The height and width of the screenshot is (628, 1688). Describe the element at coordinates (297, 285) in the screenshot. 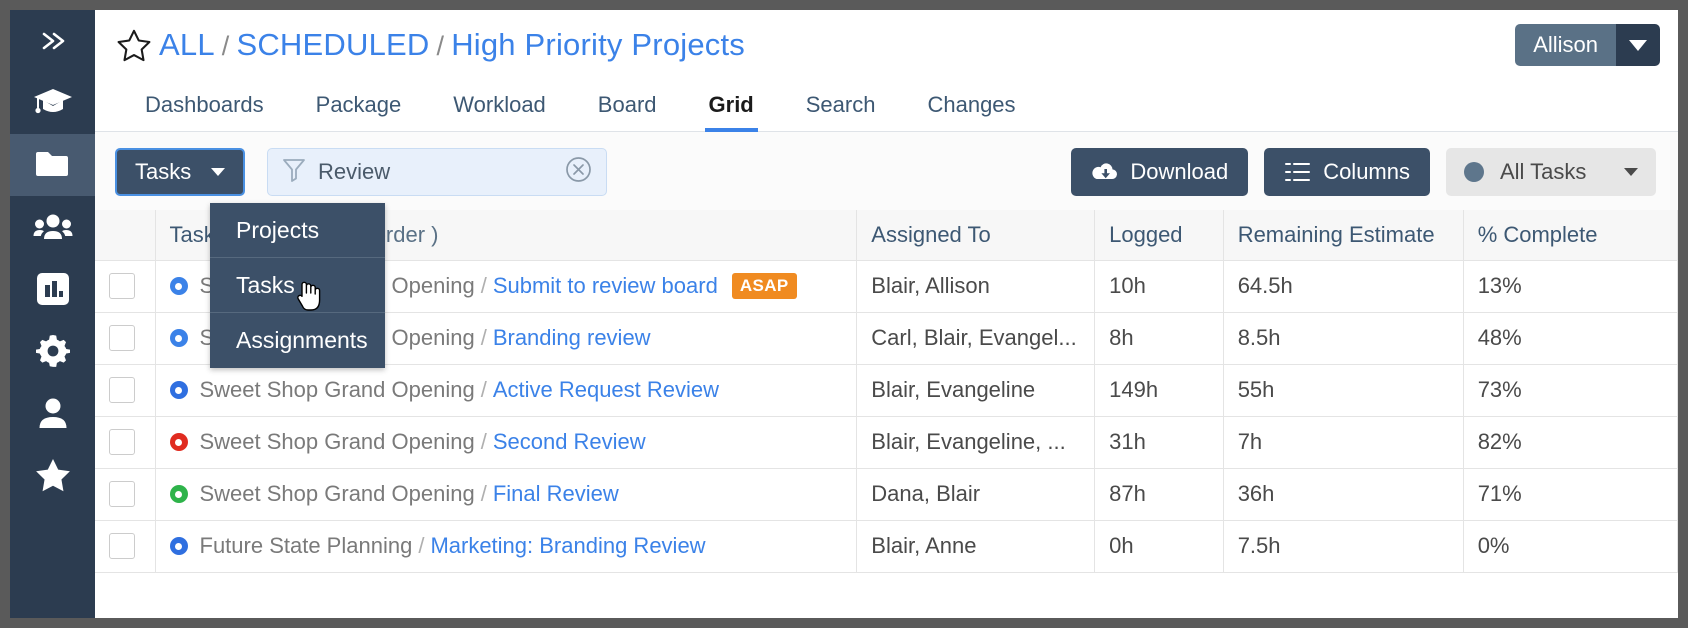

I see `menu-item-tasks: Tasks` at that location.